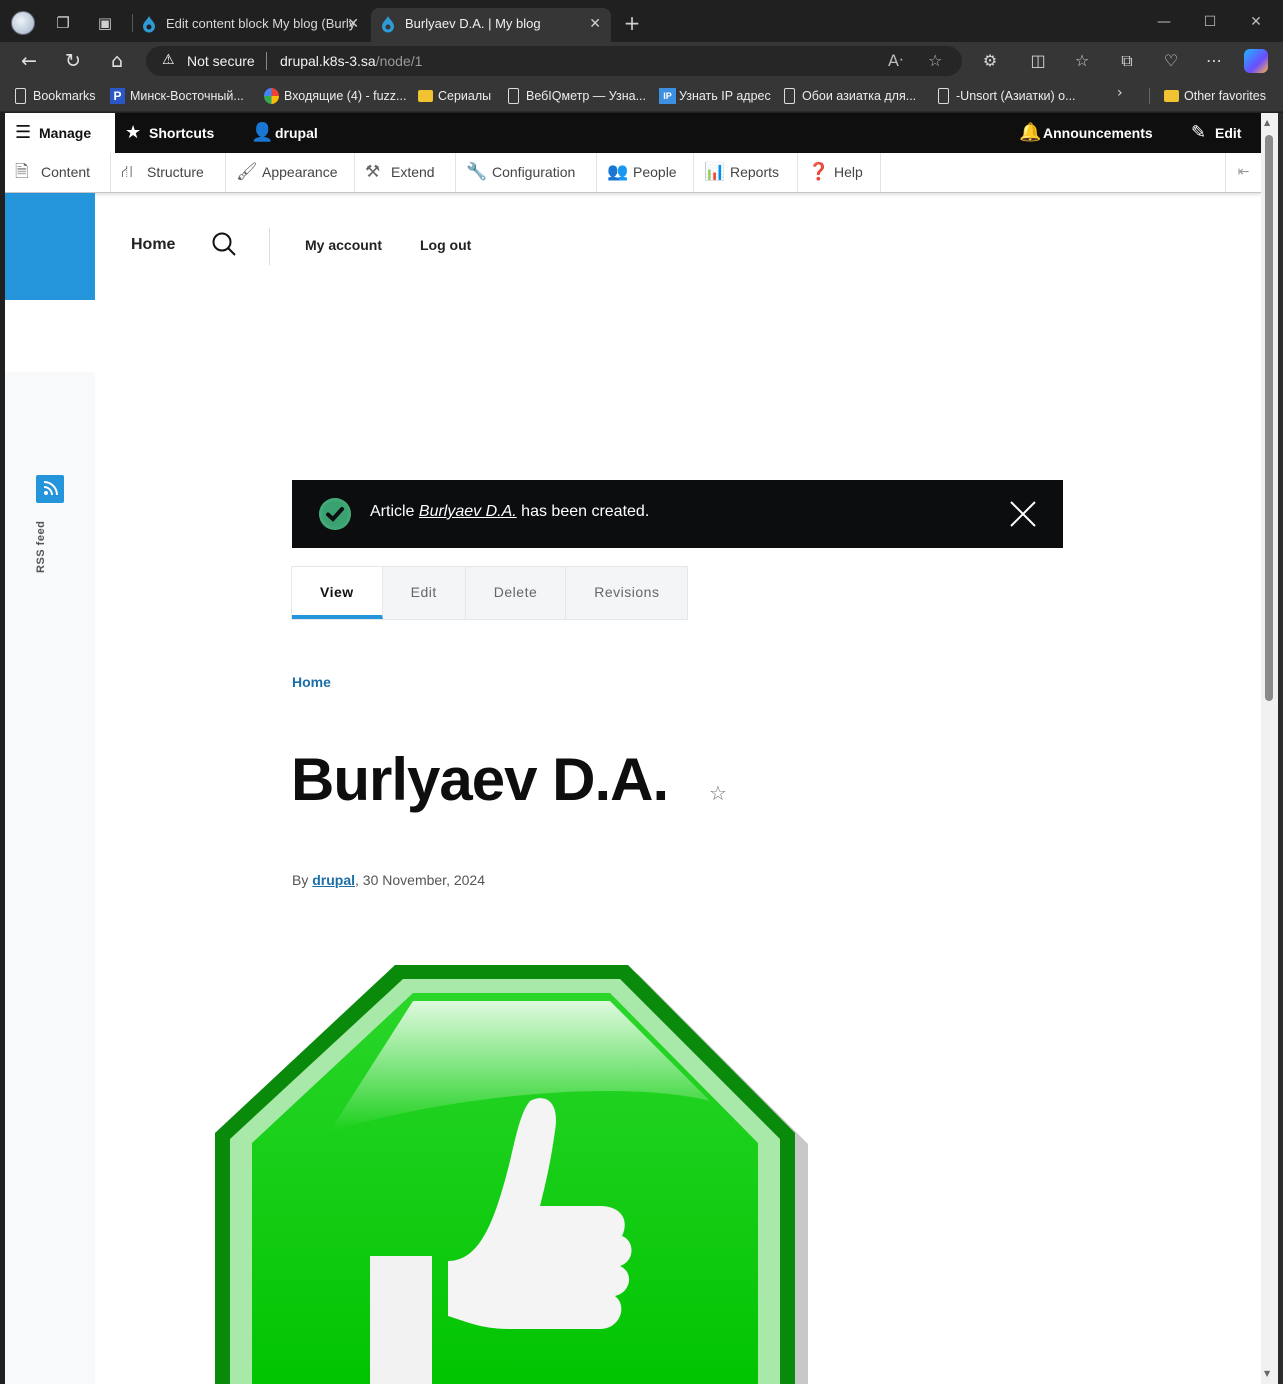 This screenshot has width=1283, height=1384. What do you see at coordinates (632, 23) in the screenshot?
I see `new-tab-icon: +` at bounding box center [632, 23].